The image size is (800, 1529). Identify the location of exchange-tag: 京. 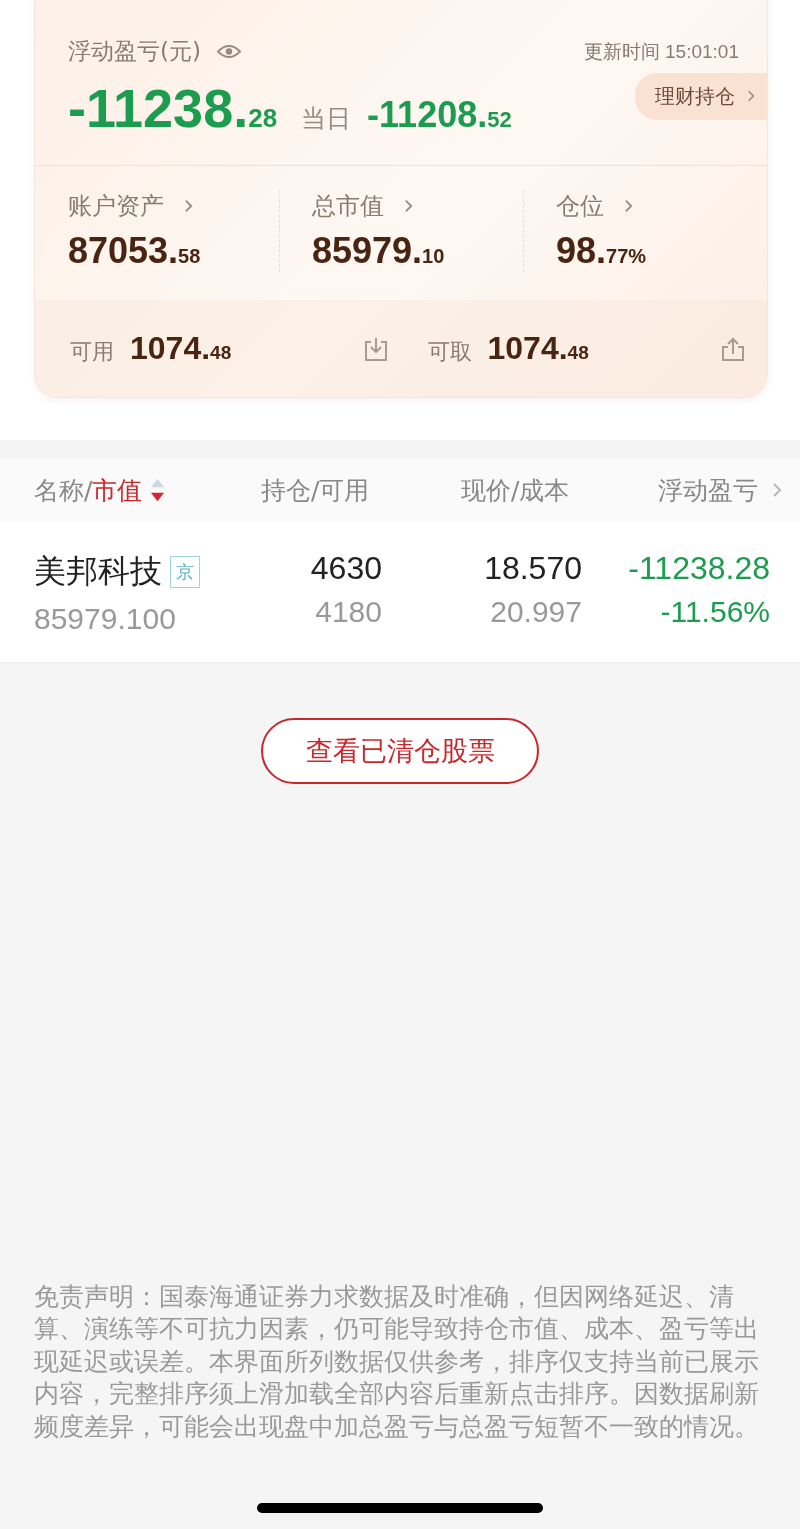
(185, 572).